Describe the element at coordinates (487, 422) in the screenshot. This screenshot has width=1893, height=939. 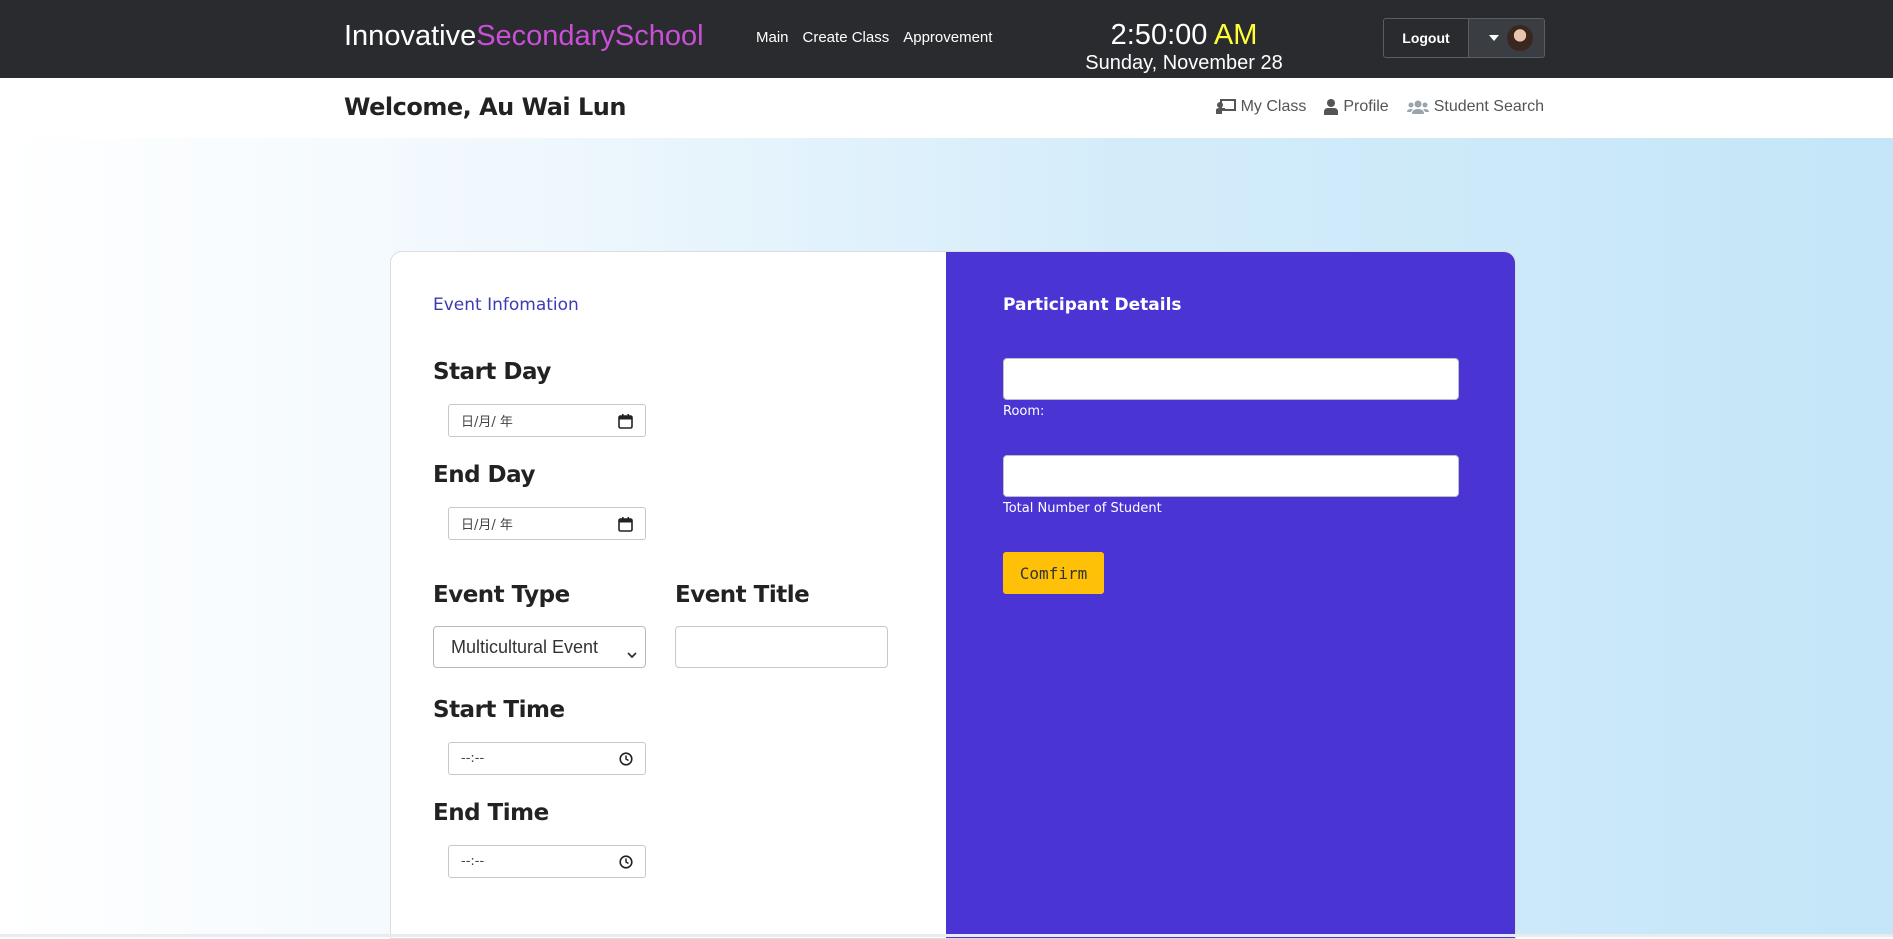
I see `start-day-placeholder: 日/月/ 年` at that location.